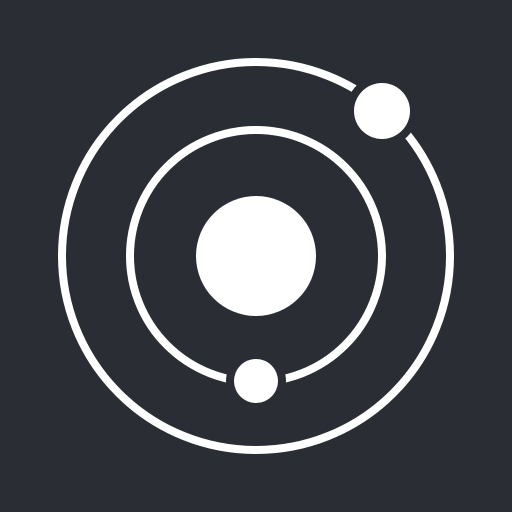  Describe the element at coordinates (382, 111) in the screenshot. I see `outer-moon` at that location.